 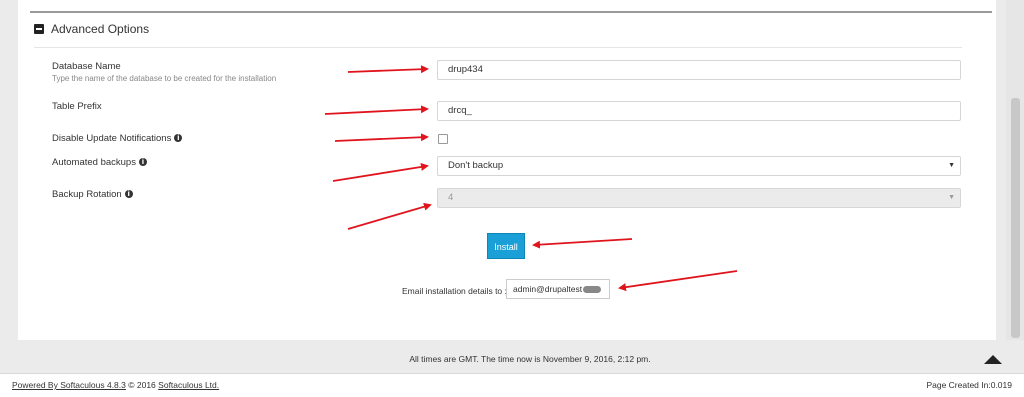 I want to click on scroll-top-icon, so click(x=993, y=359).